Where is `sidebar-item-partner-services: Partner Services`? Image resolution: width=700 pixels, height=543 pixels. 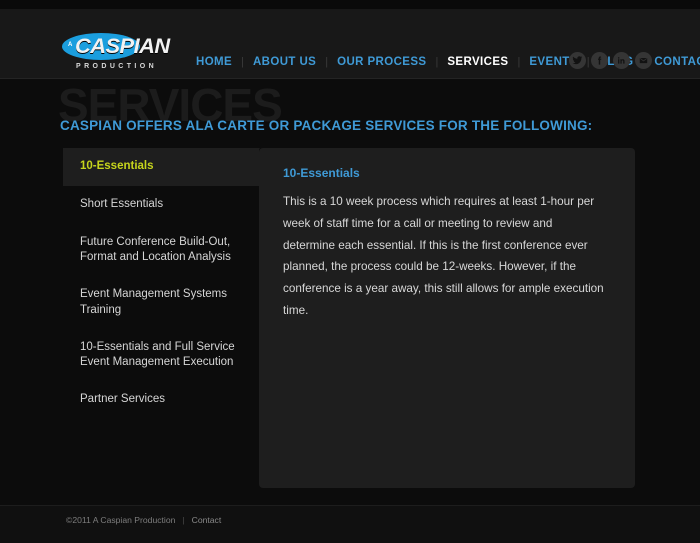
sidebar-item-partner-services: Partner Services is located at coordinates (161, 400).